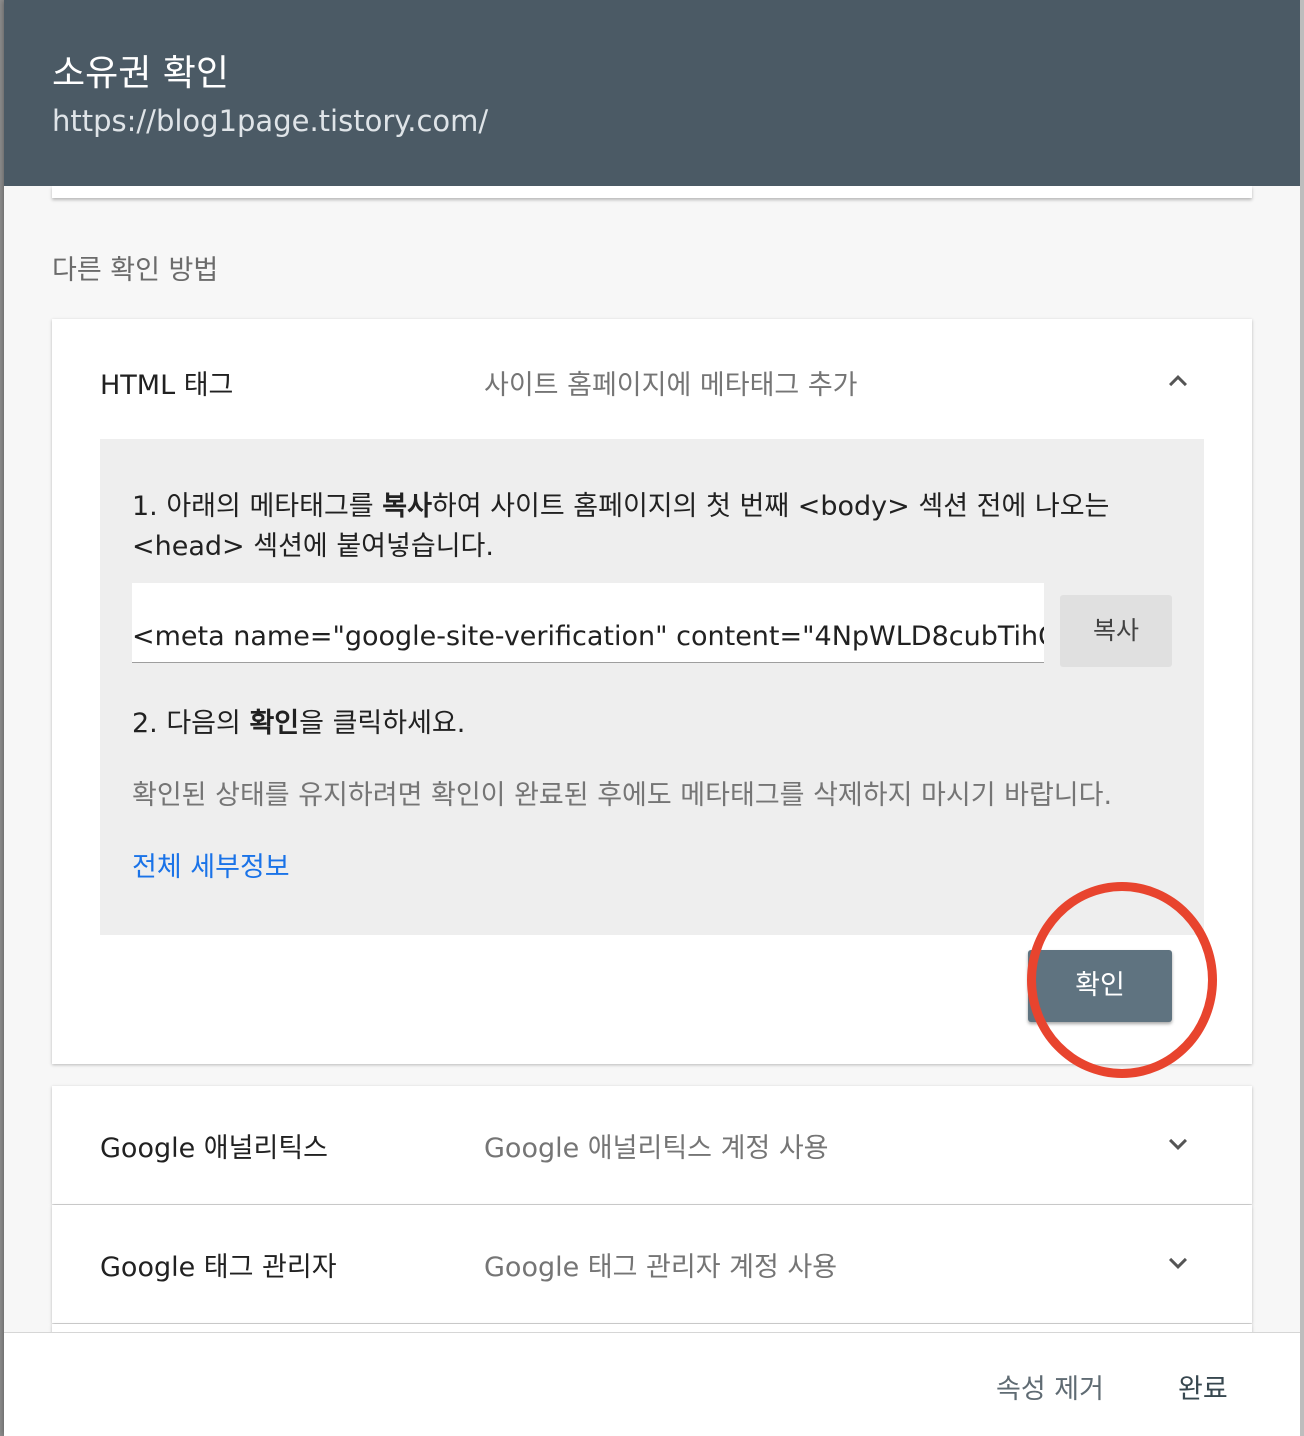  I want to click on google-tag-manager-method-card: Google 태그 관리자 Google 태그 관리자 계정 사용, so click(652, 1264).